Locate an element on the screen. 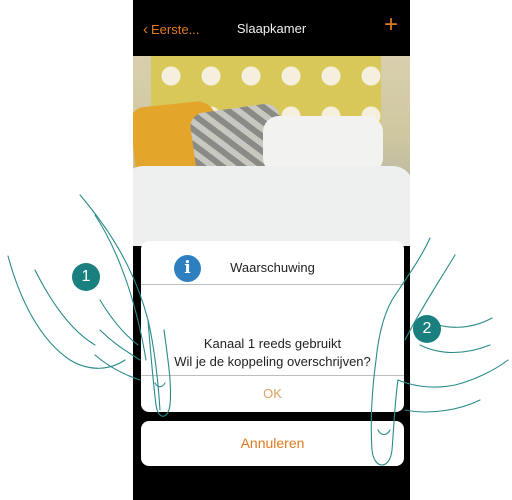 Image resolution: width=512 pixels, height=500 pixels. plus-icon: + is located at coordinates (391, 25).